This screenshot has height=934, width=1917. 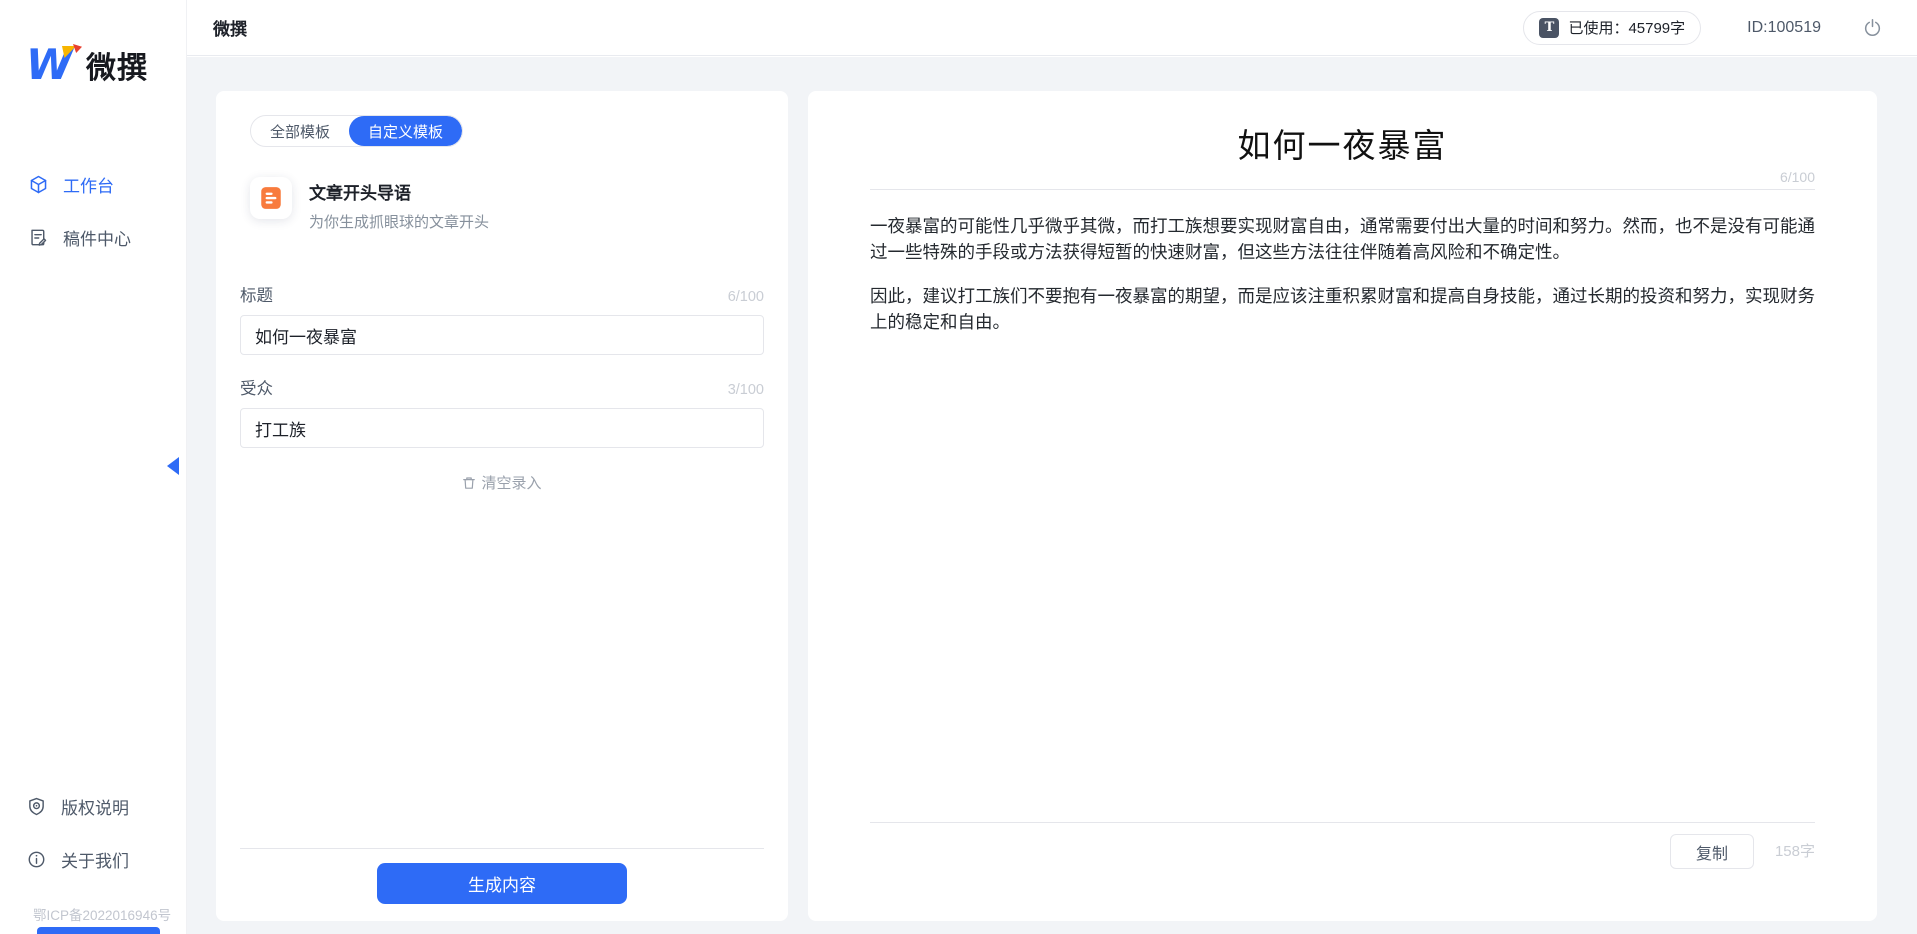 What do you see at coordinates (54, 65) in the screenshot?
I see `logo-w-icon: W` at bounding box center [54, 65].